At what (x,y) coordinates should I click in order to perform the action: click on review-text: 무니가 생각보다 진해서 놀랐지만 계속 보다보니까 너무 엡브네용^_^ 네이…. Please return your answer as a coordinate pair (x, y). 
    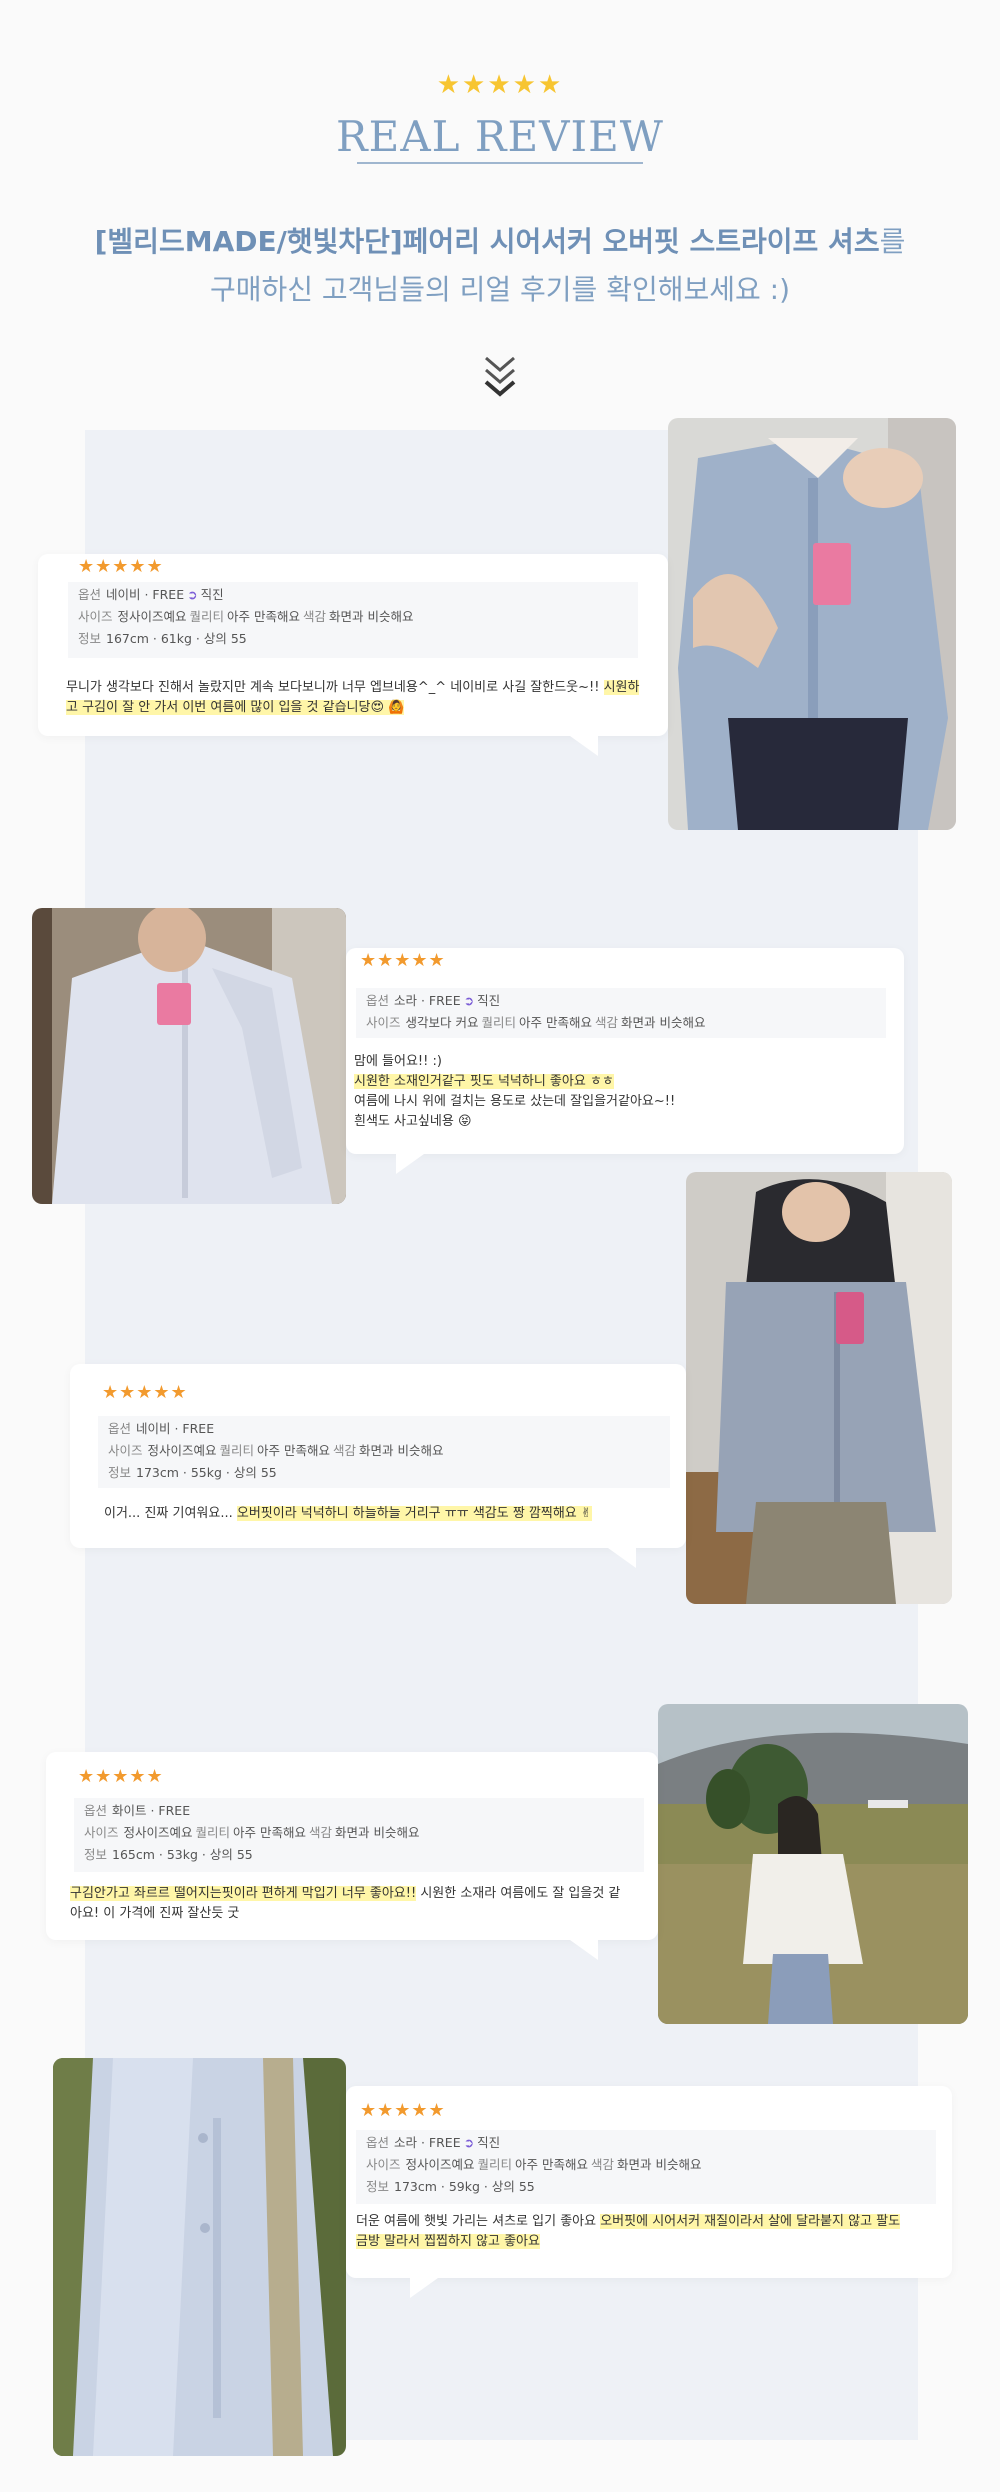
    Looking at the image, I should click on (366, 698).